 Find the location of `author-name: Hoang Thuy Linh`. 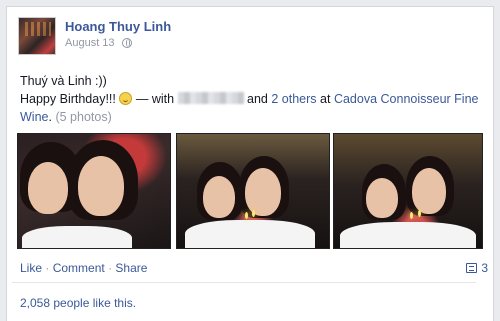

author-name: Hoang Thuy Linh is located at coordinates (118, 26).